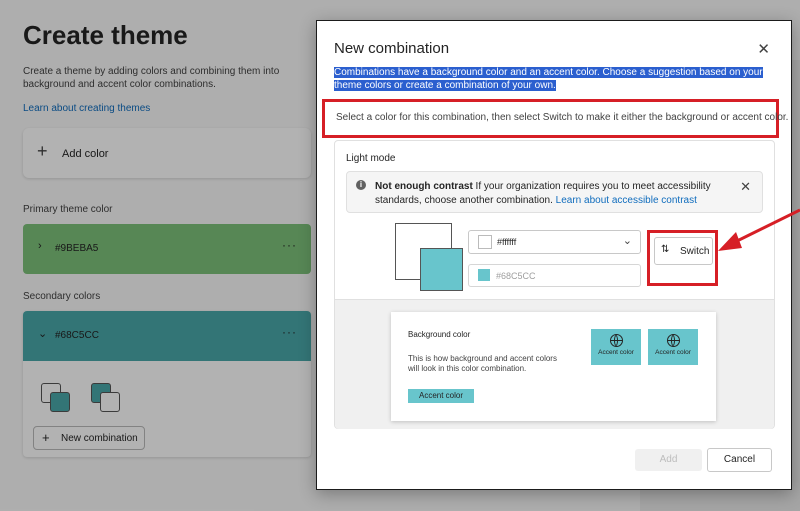  I want to click on info-icon: i, so click(361, 185).